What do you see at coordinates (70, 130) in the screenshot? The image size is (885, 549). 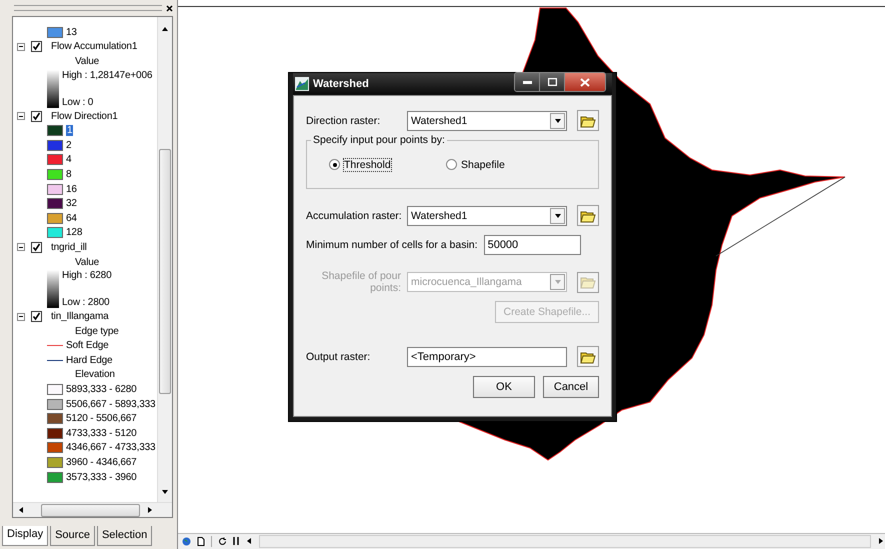 I see `legend-label: 1` at bounding box center [70, 130].